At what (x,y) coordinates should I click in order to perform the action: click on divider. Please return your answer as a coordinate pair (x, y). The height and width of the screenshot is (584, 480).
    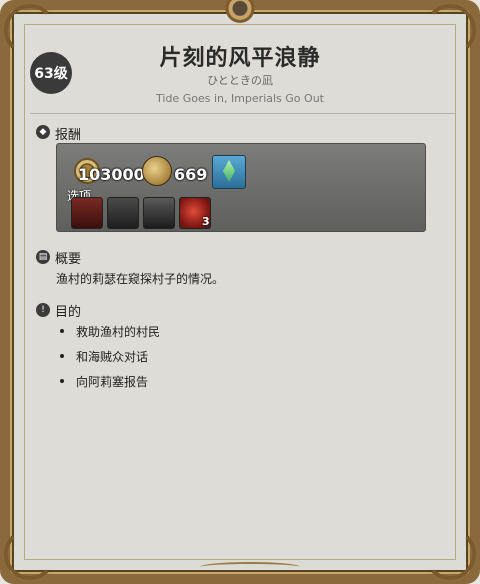
    Looking at the image, I should click on (243, 113).